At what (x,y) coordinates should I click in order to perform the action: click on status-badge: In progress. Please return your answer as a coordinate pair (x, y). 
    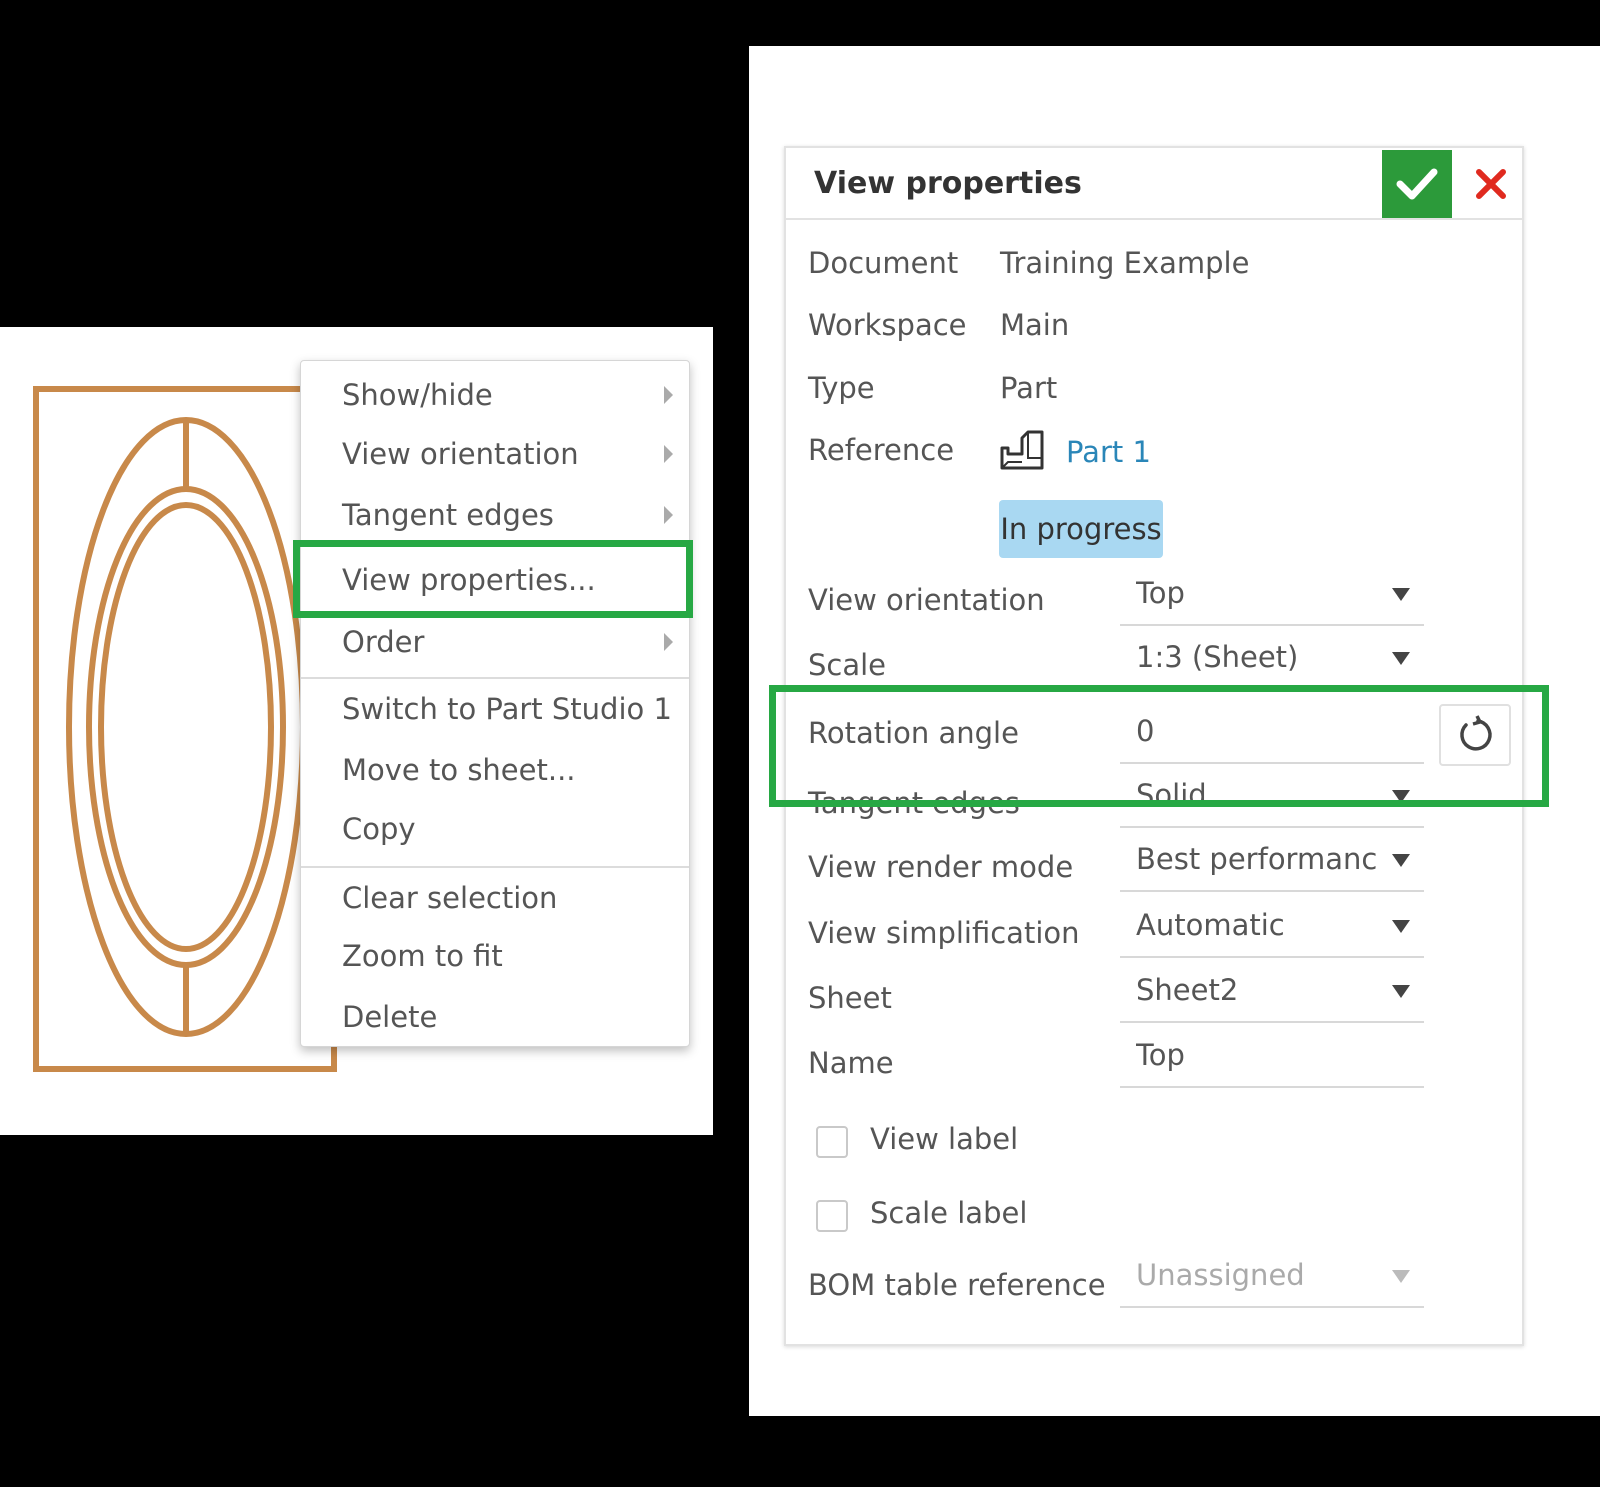
    Looking at the image, I should click on (1081, 529).